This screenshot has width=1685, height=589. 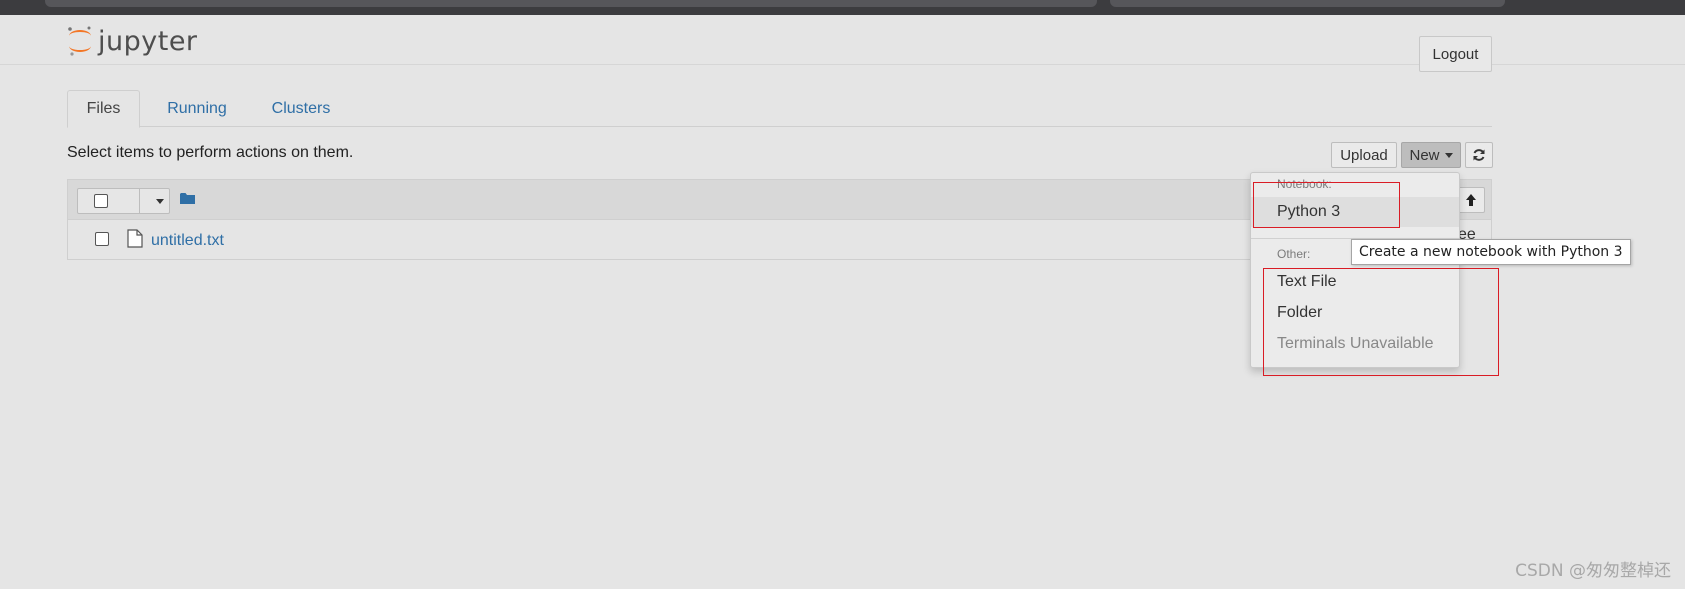 I want to click on upload-button: Upload, so click(x=1364, y=155).